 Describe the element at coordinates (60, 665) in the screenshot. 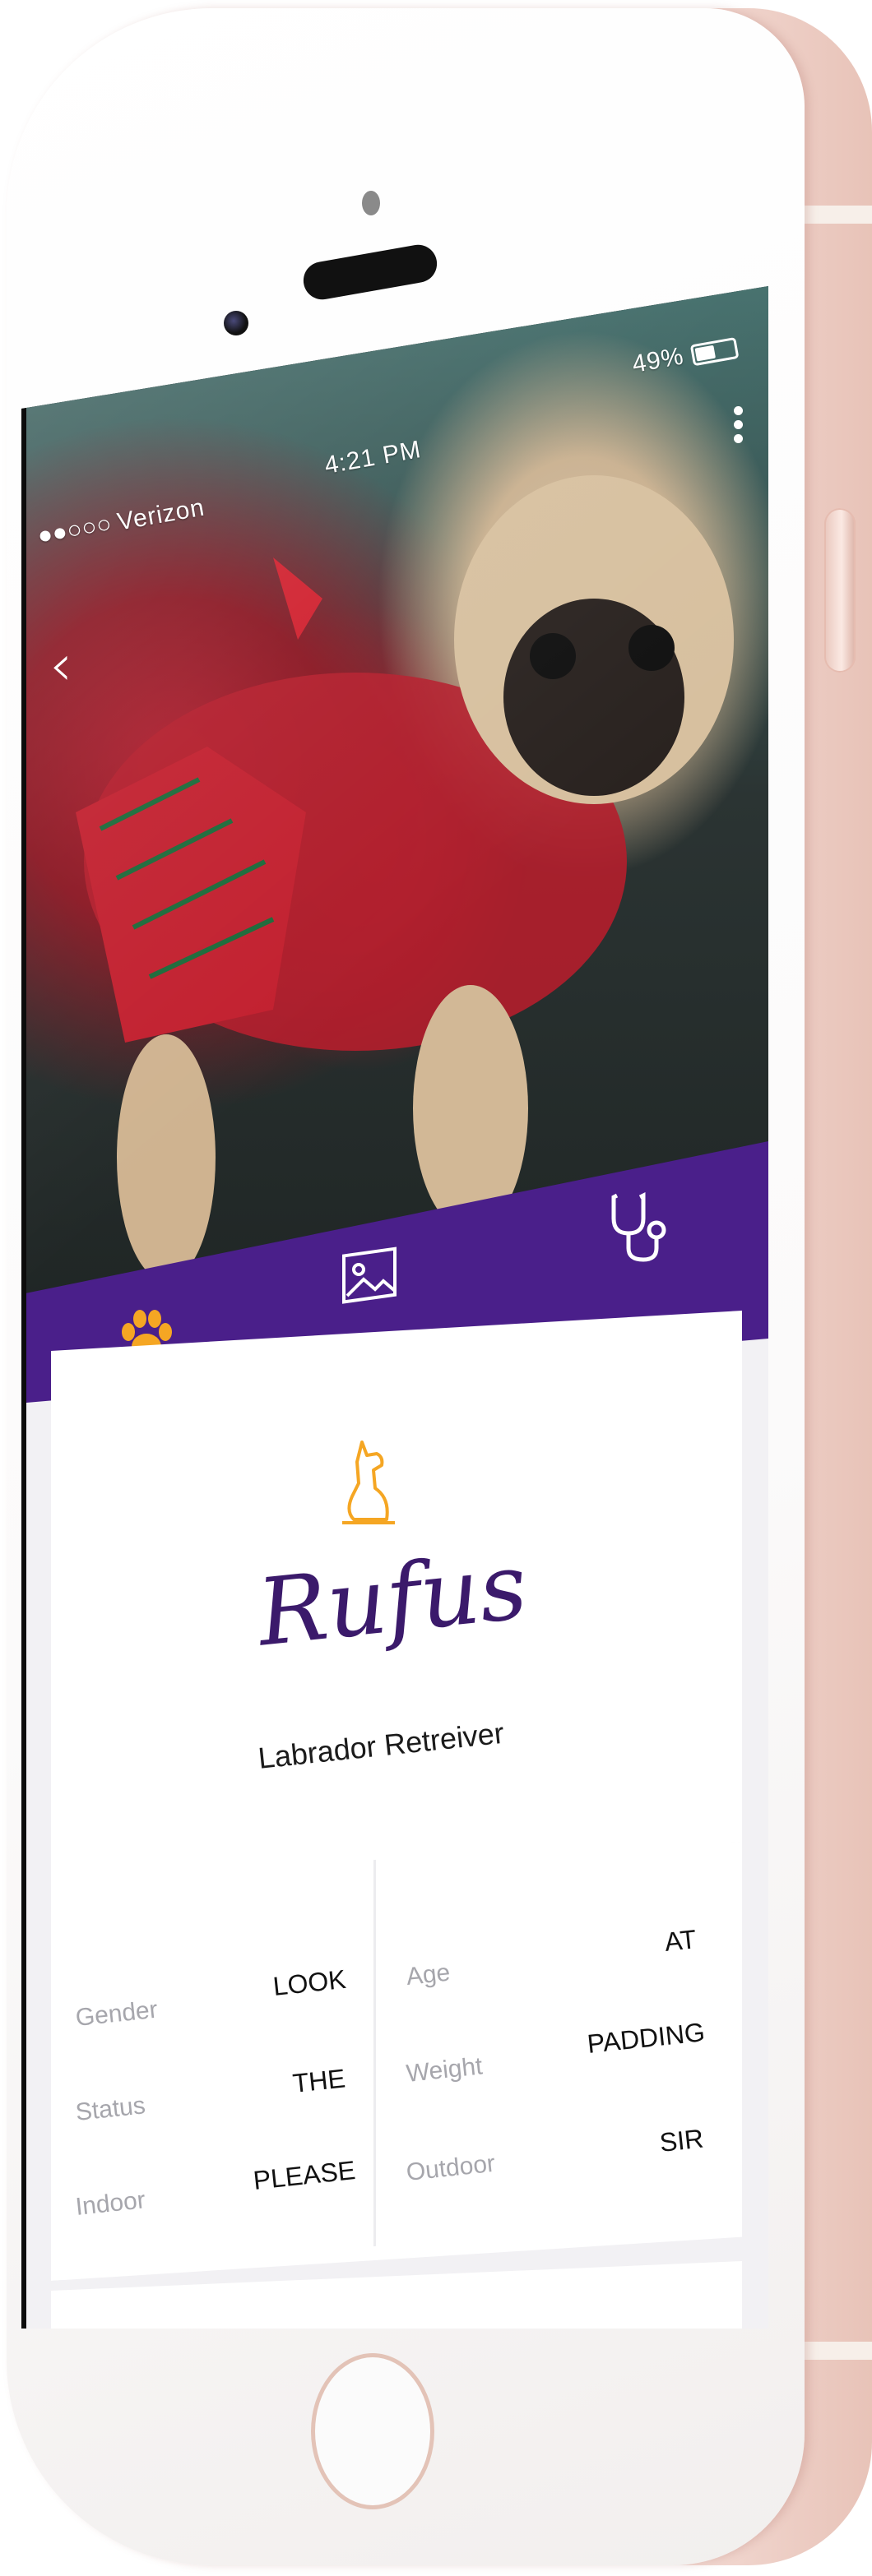

I see `chevron-left-icon: ‹` at that location.